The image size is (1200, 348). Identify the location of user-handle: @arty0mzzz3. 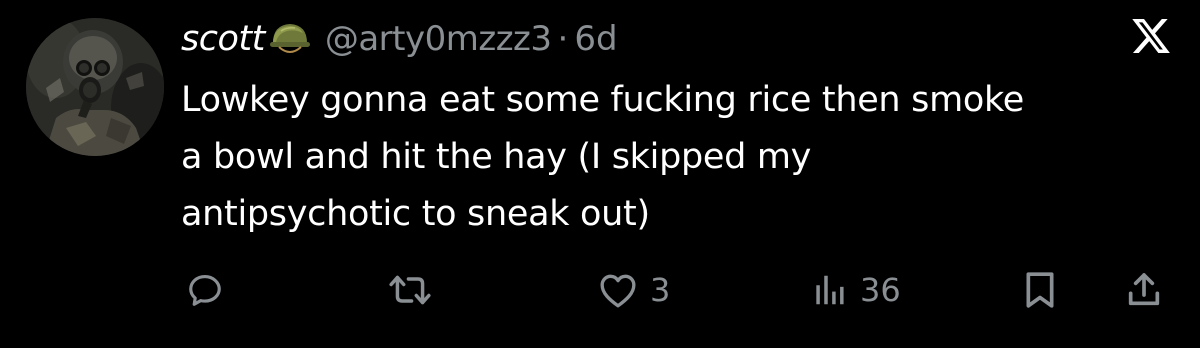
(438, 39).